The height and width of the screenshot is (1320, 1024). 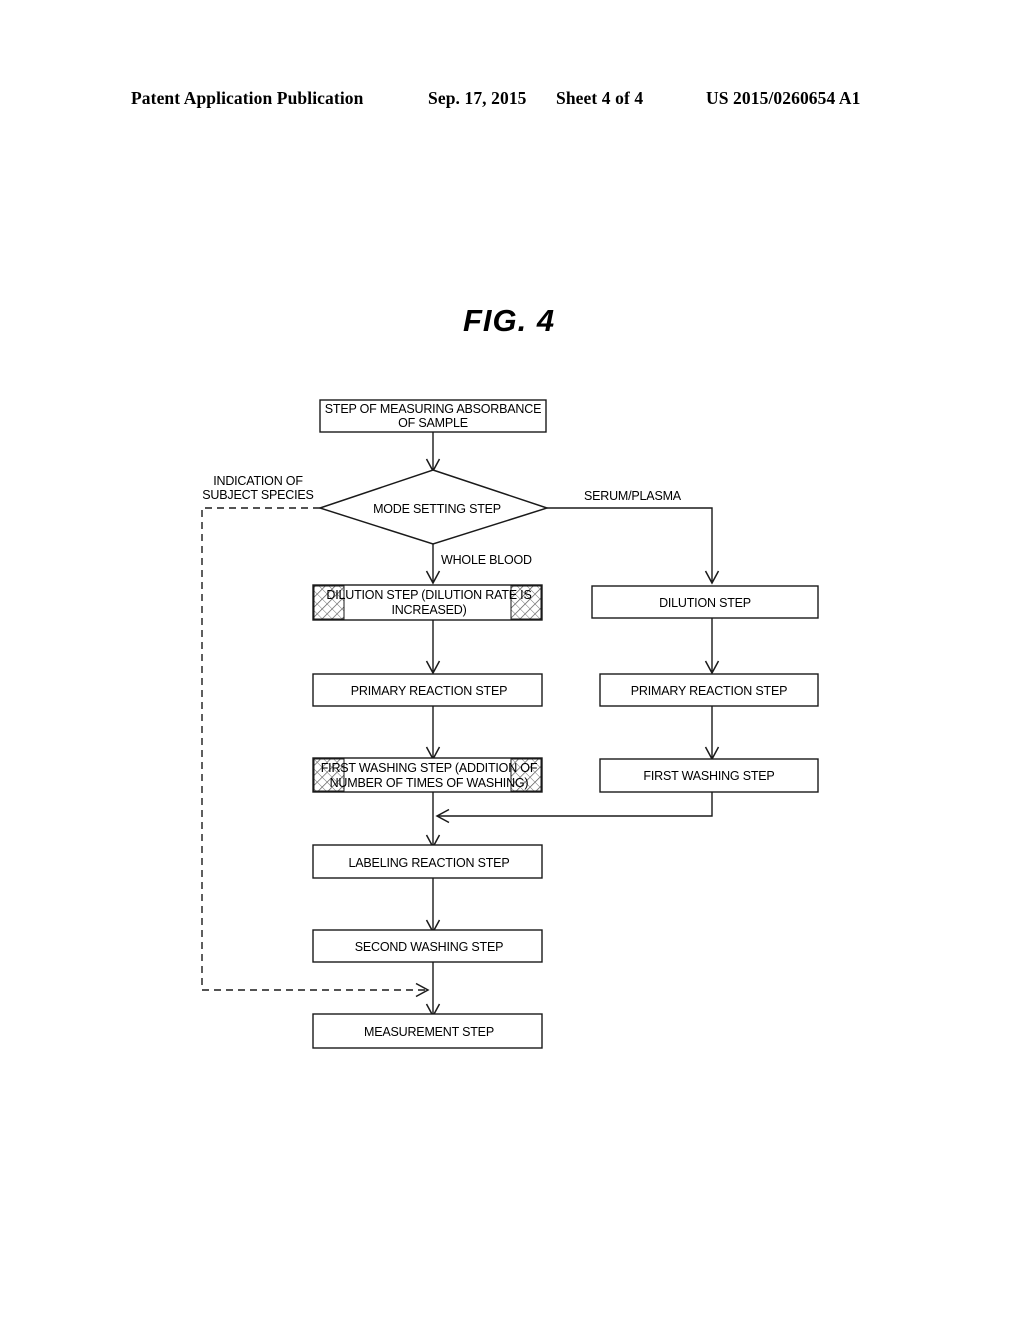 I want to click on edge-sp-primary-to-first-wash, so click(x=712, y=733).